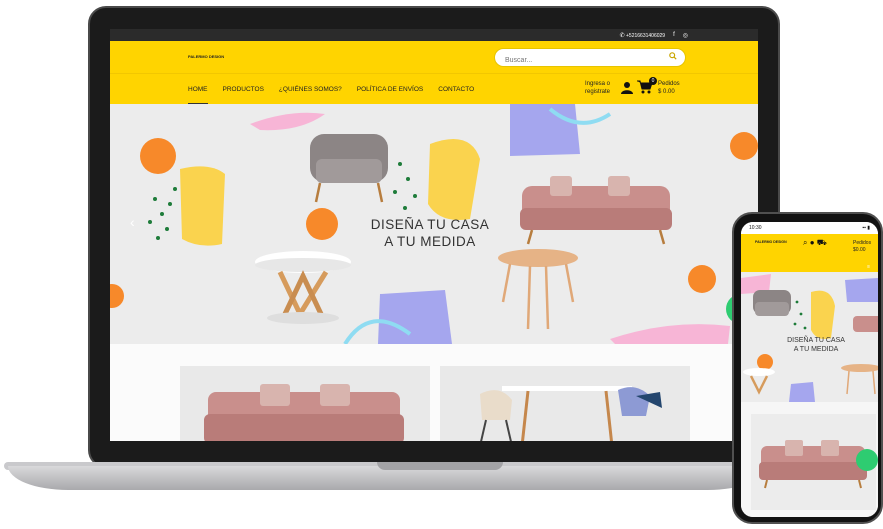 The image size is (883, 529). What do you see at coordinates (310, 89) in the screenshot?
I see `nav-quienes-somos: ¿QUIÉNES SOMOS?` at bounding box center [310, 89].